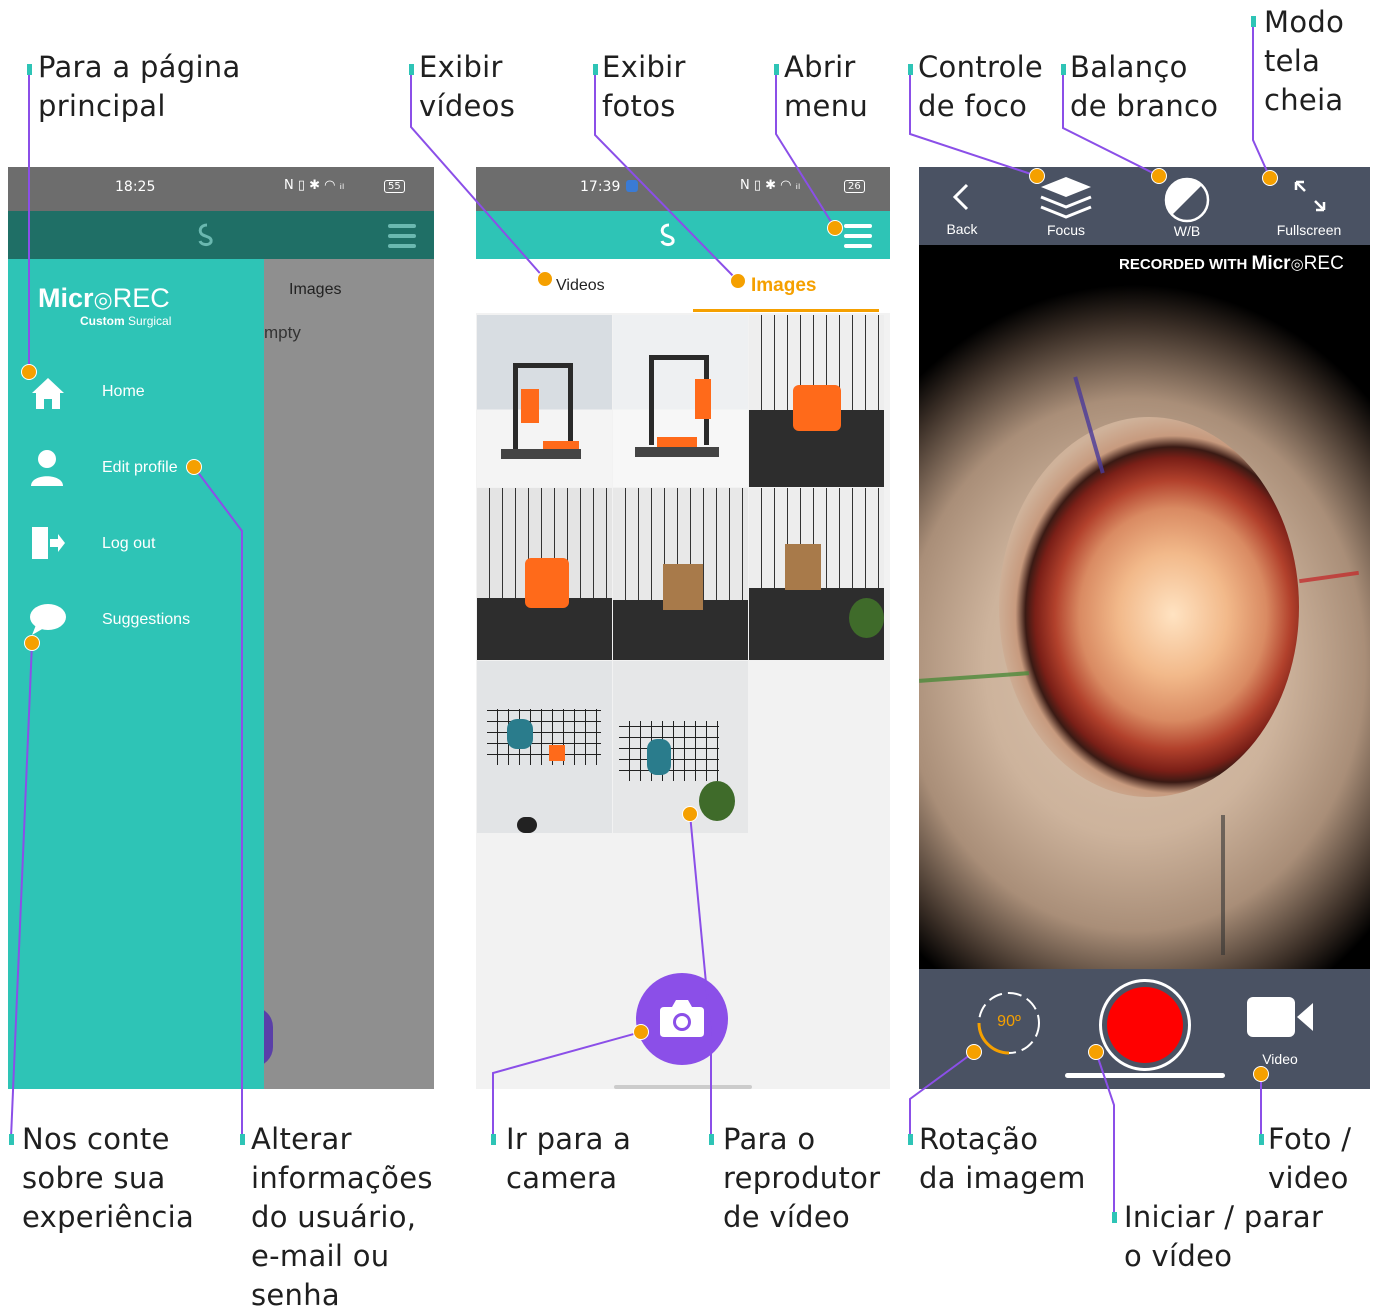 Image resolution: width=1379 pixels, height=1315 pixels. Describe the element at coordinates (102, 106) in the screenshot. I see `callout-line: principal` at that location.